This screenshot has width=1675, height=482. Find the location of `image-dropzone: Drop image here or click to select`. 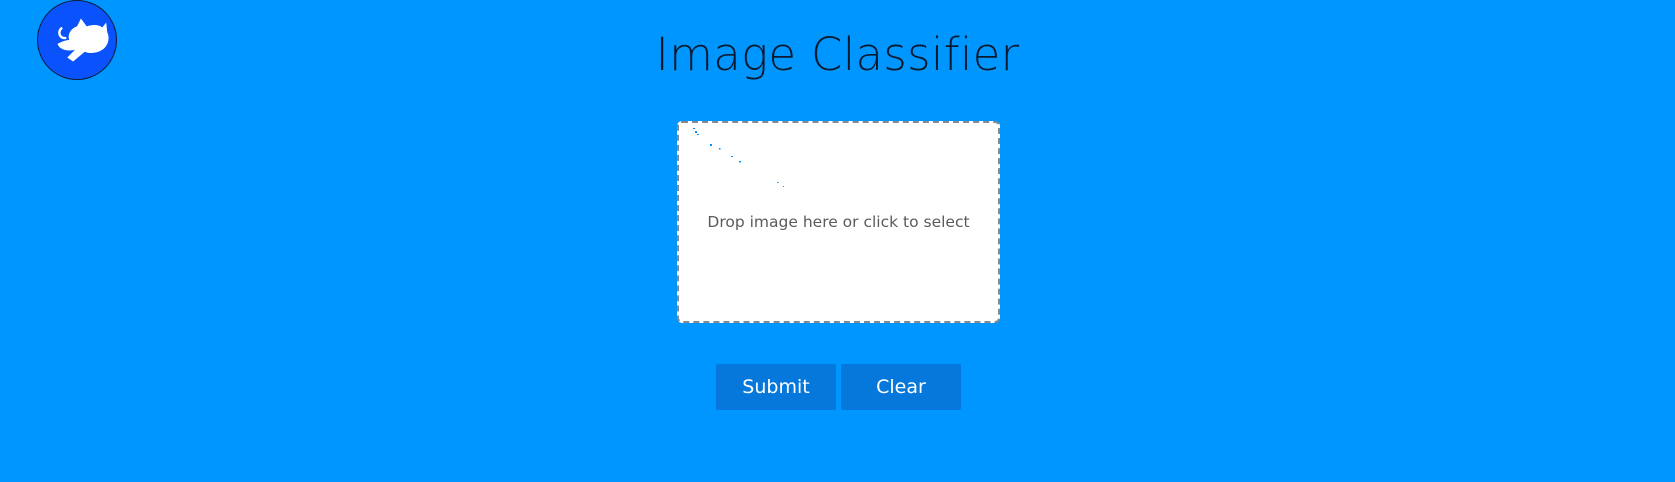

image-dropzone: Drop image here or click to select is located at coordinates (838, 222).